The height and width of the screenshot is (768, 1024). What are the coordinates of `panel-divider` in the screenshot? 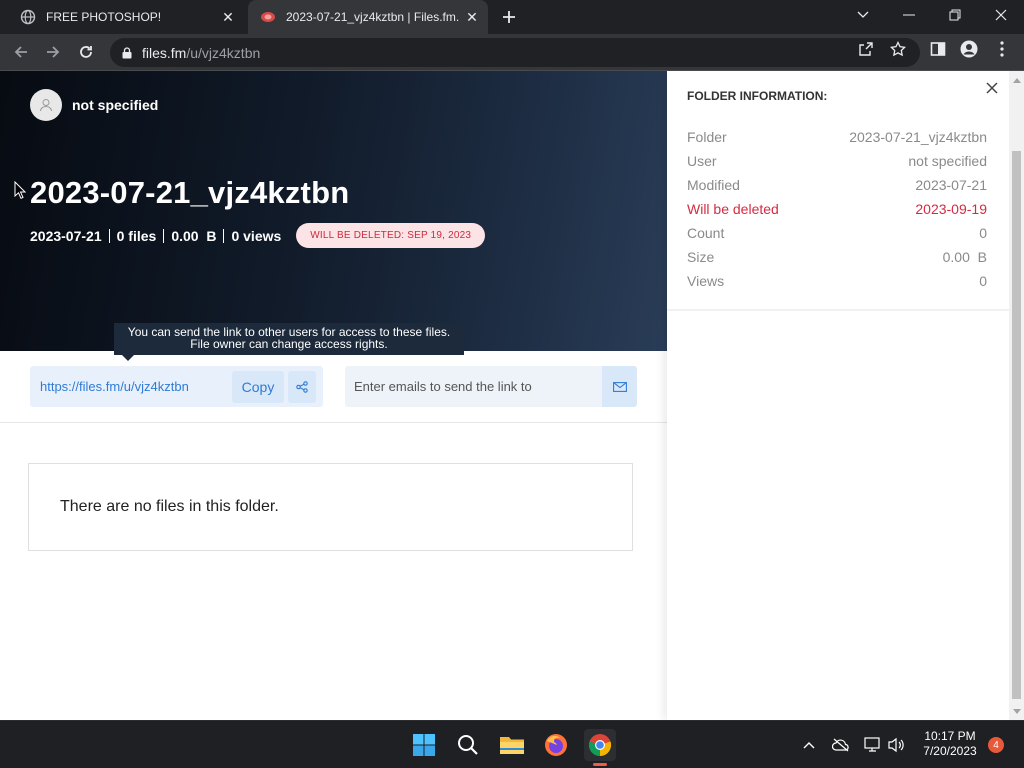 It's located at (838, 310).